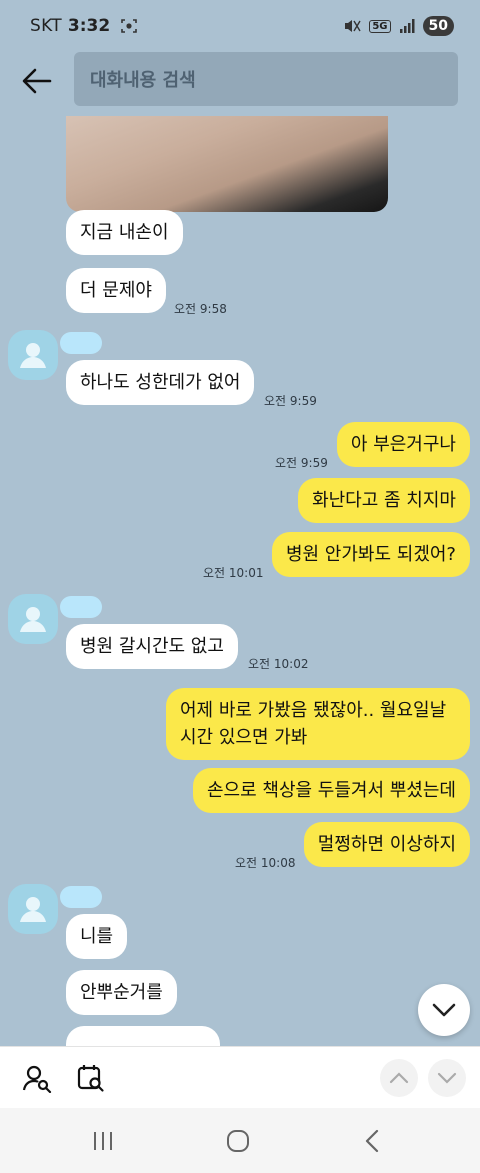 This screenshot has height=1173, width=480. What do you see at coordinates (265, 863) in the screenshot?
I see `message-timestamp: 오전 10:08` at bounding box center [265, 863].